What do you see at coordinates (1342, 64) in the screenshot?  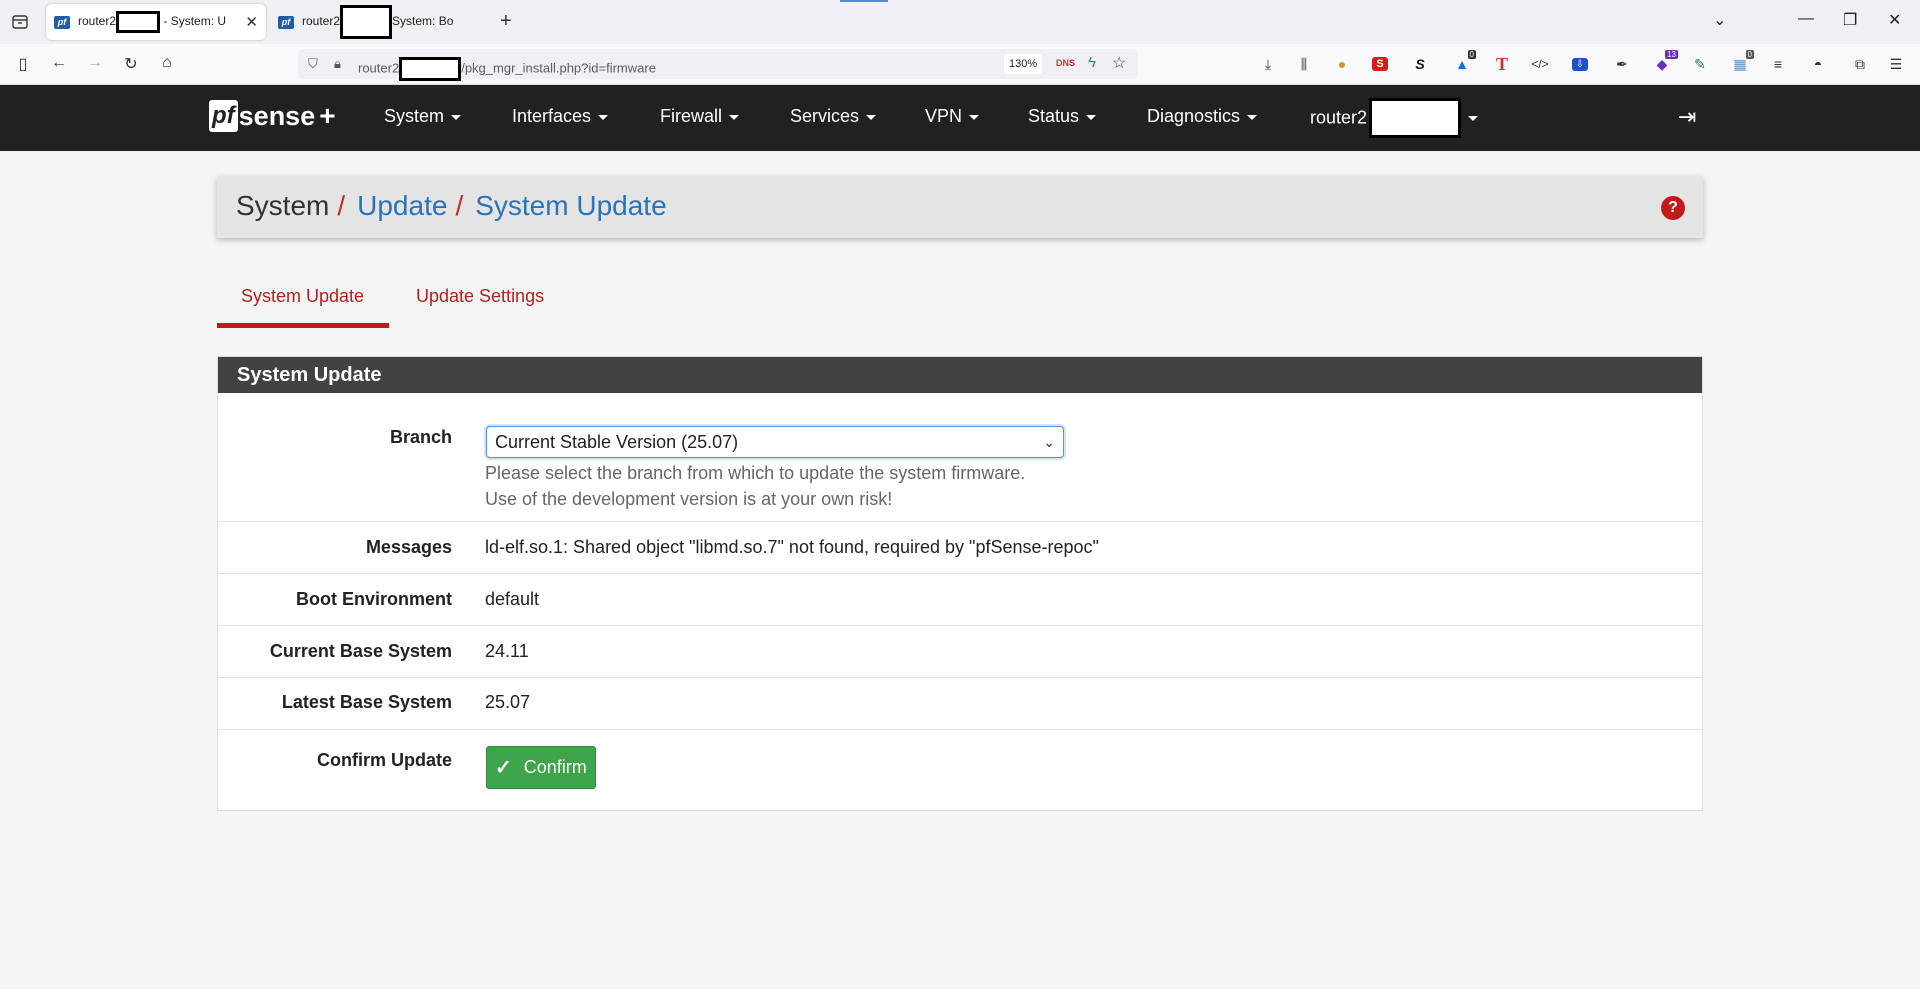 I see `cookie-extension-icon: ●` at bounding box center [1342, 64].